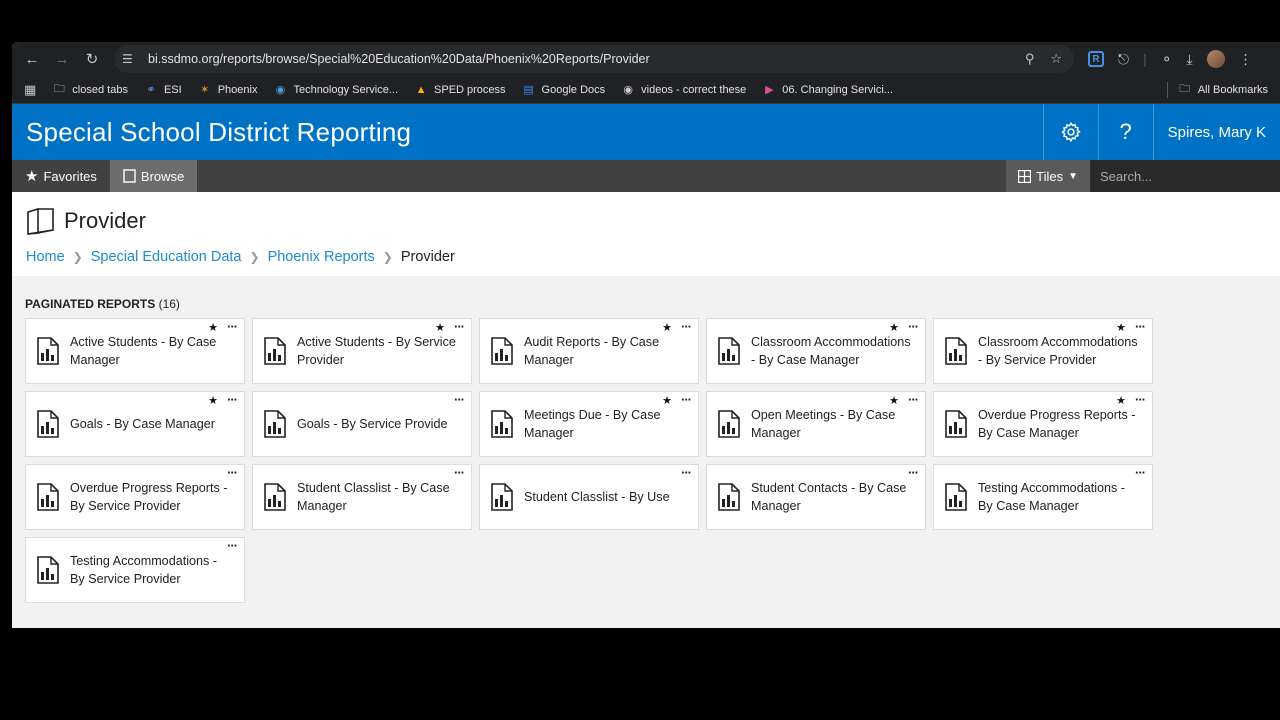  What do you see at coordinates (131, 59) in the screenshot?
I see `site-settings-icon: ☰` at bounding box center [131, 59].